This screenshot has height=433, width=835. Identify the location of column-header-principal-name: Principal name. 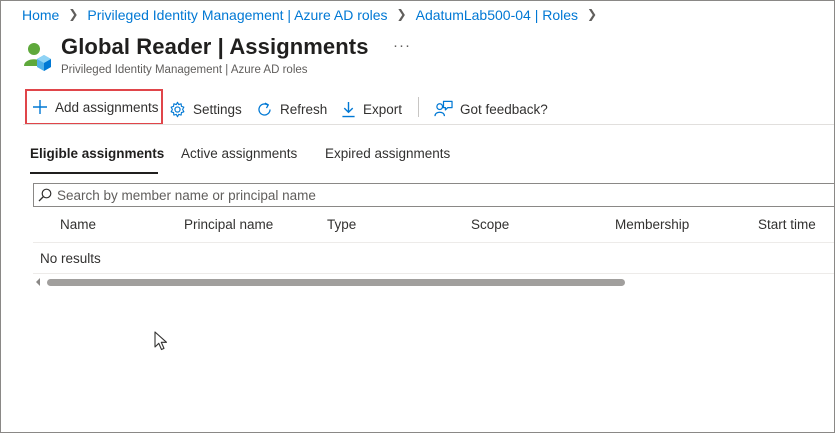
(228, 224).